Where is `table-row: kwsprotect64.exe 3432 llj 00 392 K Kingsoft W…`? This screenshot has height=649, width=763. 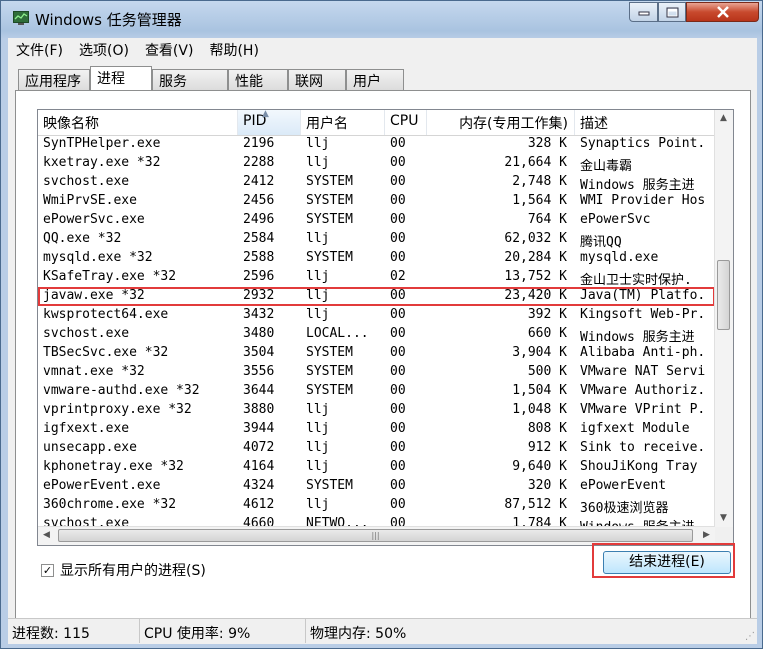 table-row: kwsprotect64.exe 3432 llj 00 392 K Kingsoft W… is located at coordinates (376, 315).